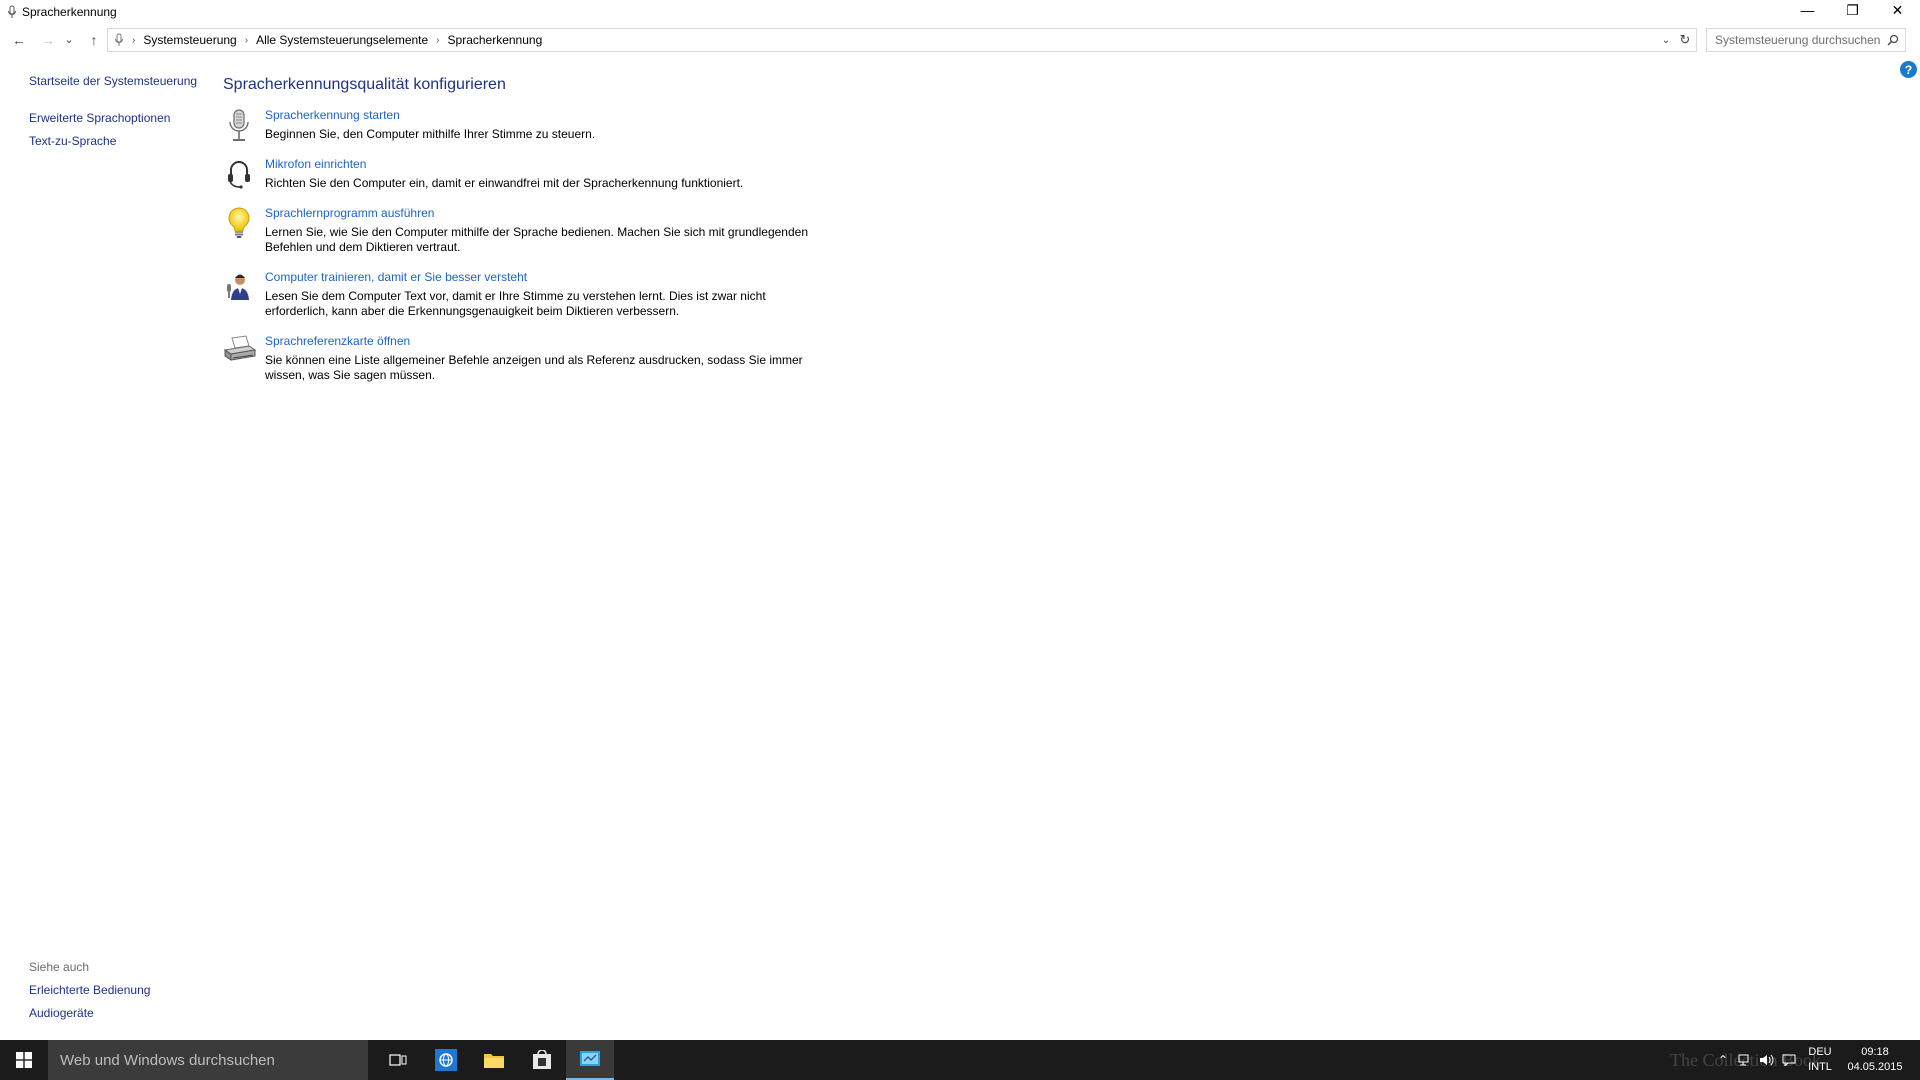 This screenshot has height=1080, width=1920. I want to click on see-also-audio-devices: Audiogeräte, so click(61, 1013).